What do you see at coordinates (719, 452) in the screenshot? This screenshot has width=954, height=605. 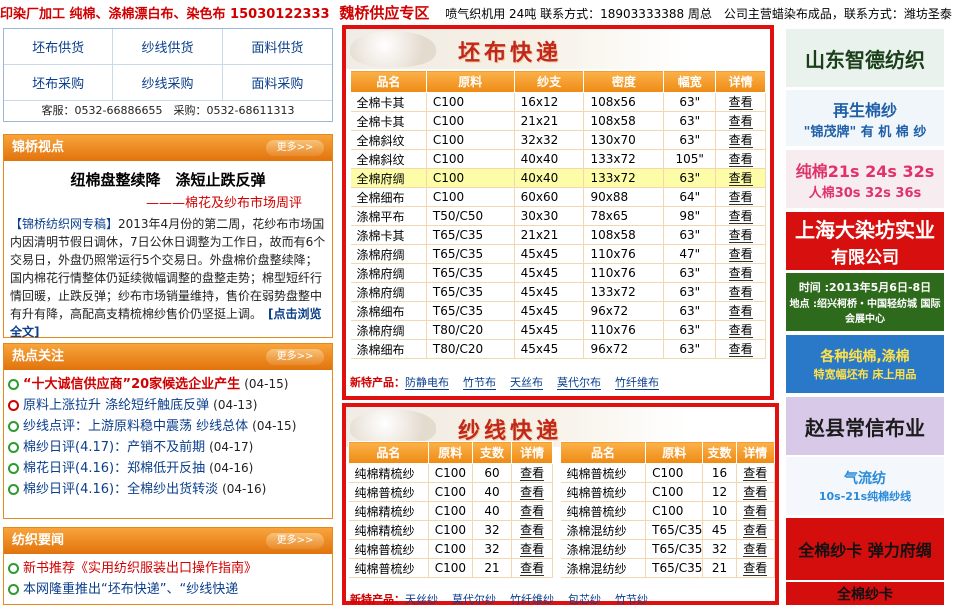 I see `table-header: 支数` at bounding box center [719, 452].